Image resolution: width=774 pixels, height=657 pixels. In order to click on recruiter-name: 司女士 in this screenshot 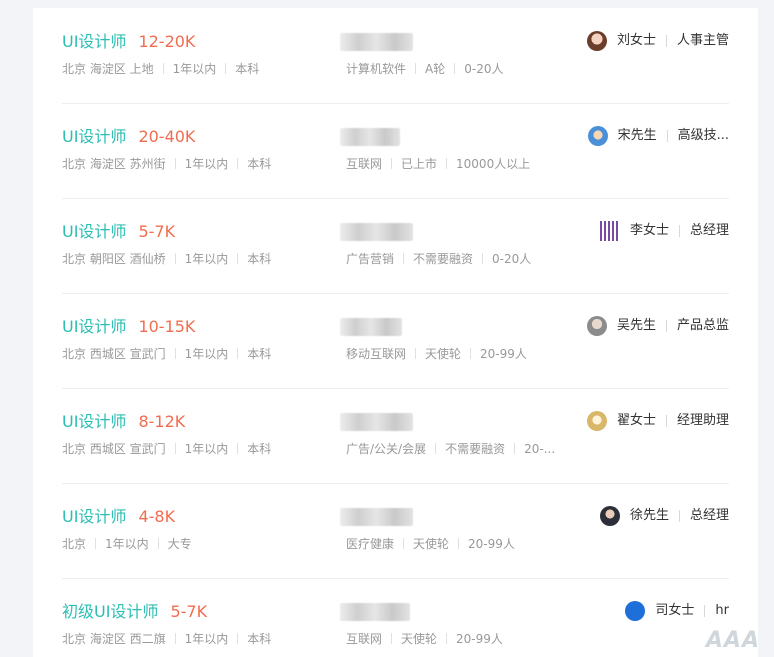, I will do `click(675, 610)`.